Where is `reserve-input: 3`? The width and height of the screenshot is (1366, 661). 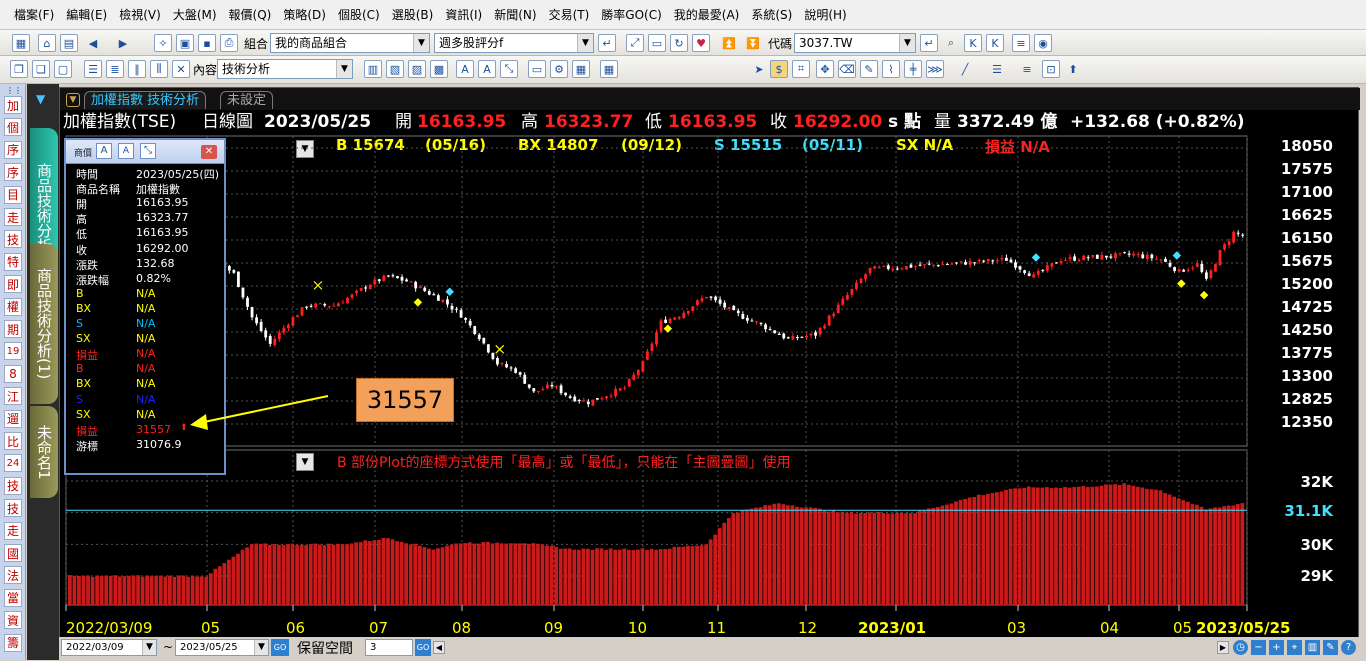
reserve-input: 3 is located at coordinates (389, 647).